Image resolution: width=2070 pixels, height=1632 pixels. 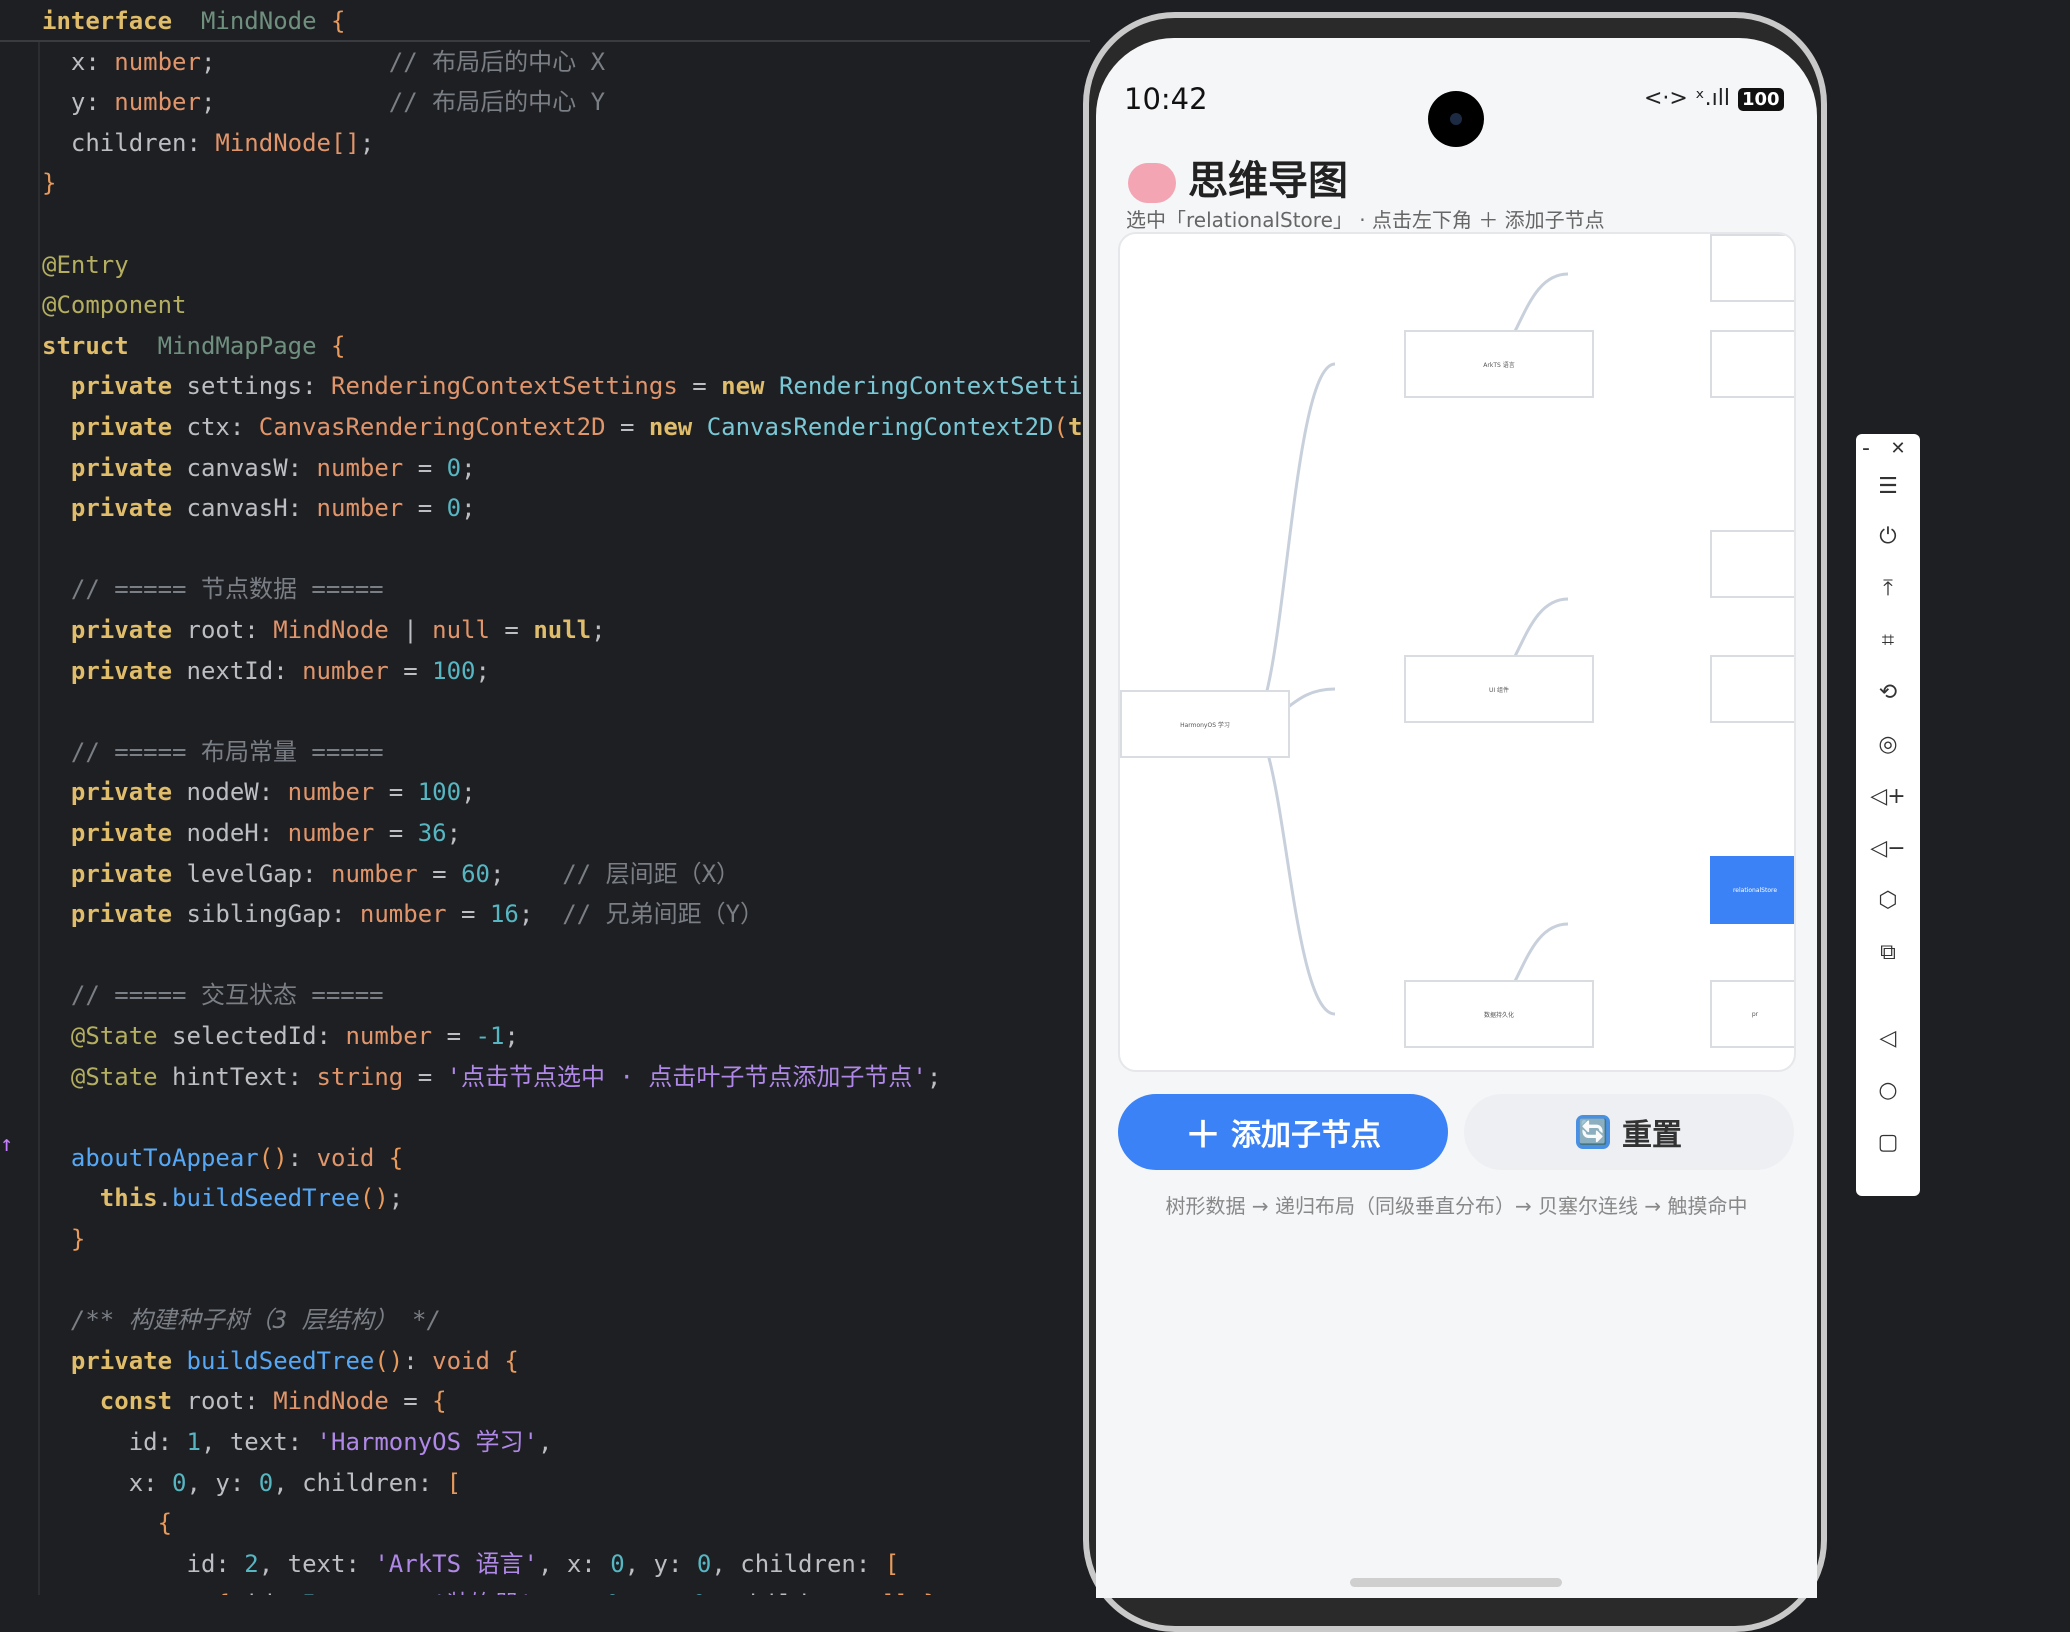 I want to click on code-line: struct MindMapPage {, so click(x=193, y=346).